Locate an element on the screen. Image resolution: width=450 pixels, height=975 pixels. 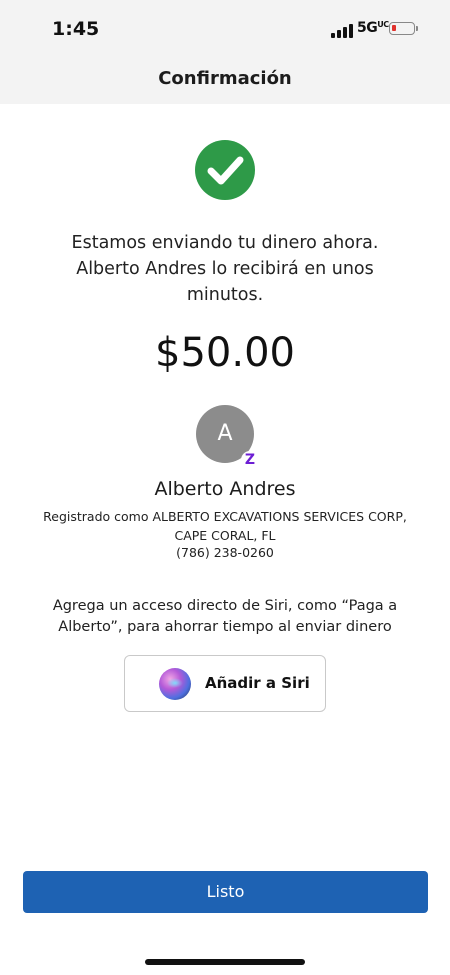
siri-icon is located at coordinates (175, 684).